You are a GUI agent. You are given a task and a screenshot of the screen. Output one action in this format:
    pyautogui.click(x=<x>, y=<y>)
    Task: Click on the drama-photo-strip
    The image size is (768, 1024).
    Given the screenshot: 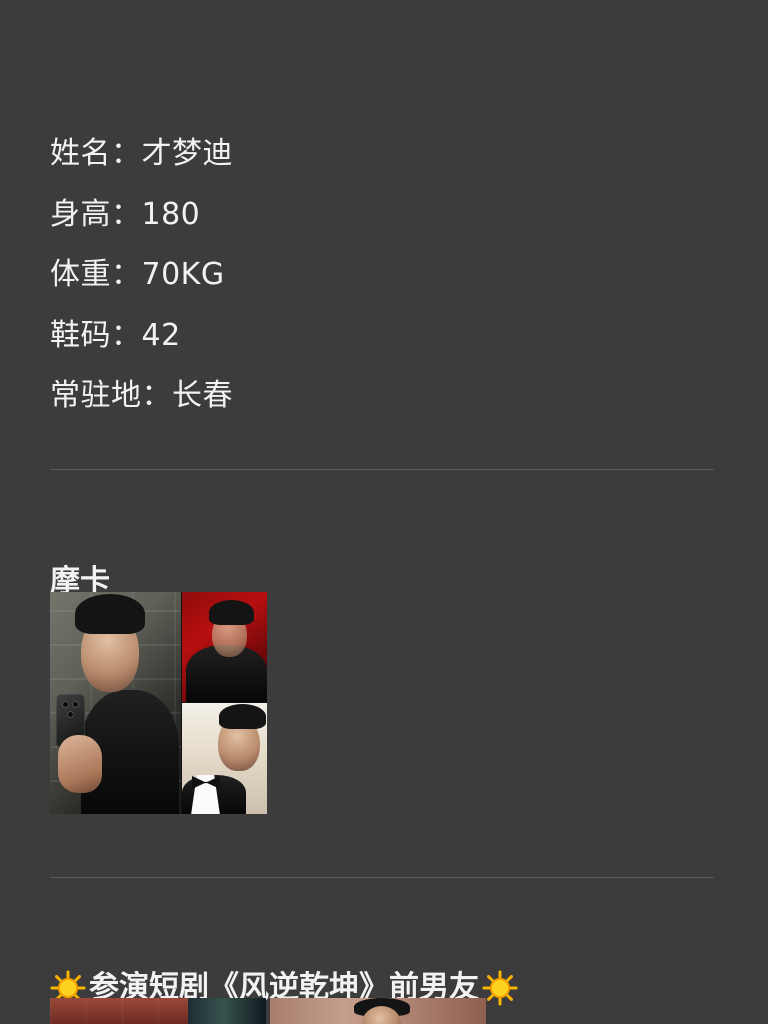 What is the action you would take?
    pyautogui.click(x=268, y=1011)
    